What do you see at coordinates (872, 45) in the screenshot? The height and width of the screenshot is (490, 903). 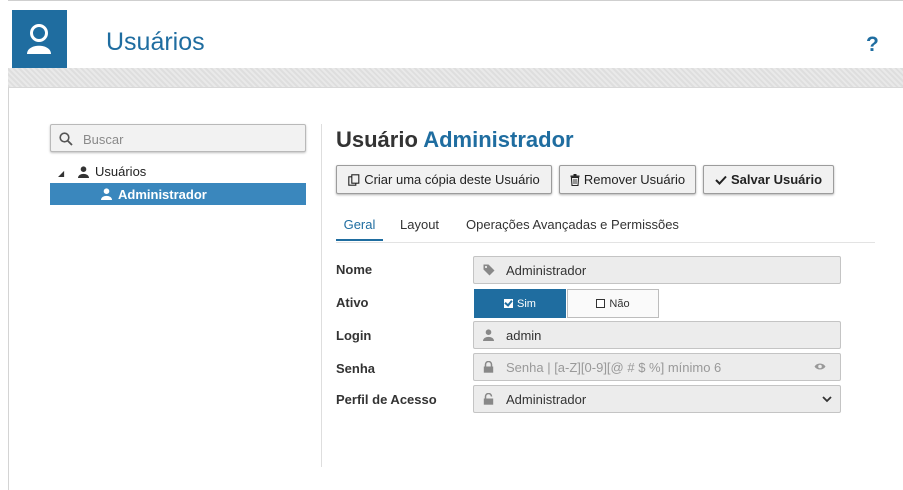 I see `help-button: ?` at bounding box center [872, 45].